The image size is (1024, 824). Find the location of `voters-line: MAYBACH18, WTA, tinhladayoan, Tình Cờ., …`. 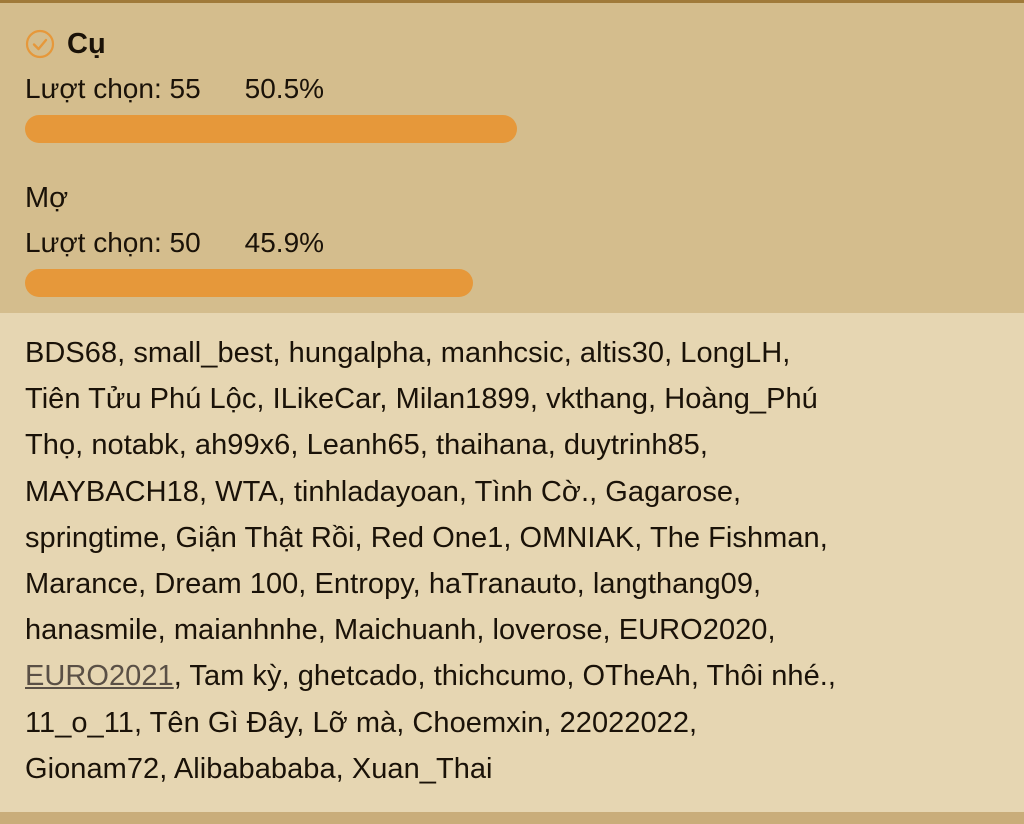

voters-line: MAYBACH18, WTA, tinhladayoan, Tình Cờ., … is located at coordinates (383, 491).